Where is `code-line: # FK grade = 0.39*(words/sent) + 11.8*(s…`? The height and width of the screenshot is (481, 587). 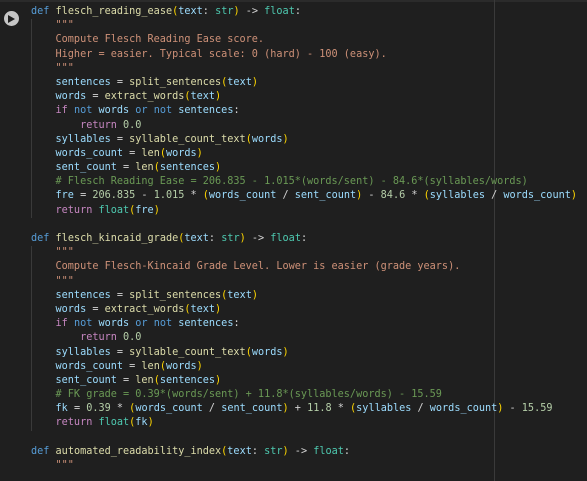
code-line: # FK grade = 0.39*(words/sent) + 11.8*(s… is located at coordinates (293, 395).